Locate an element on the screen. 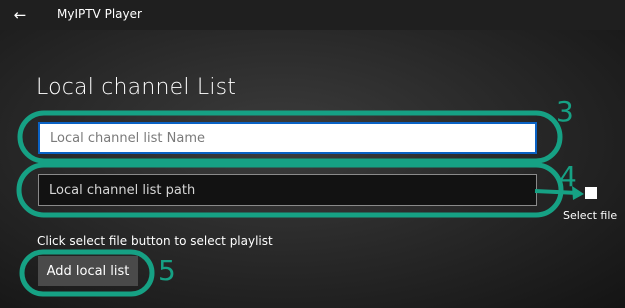  annotation-number-4: 4 is located at coordinates (568, 176).